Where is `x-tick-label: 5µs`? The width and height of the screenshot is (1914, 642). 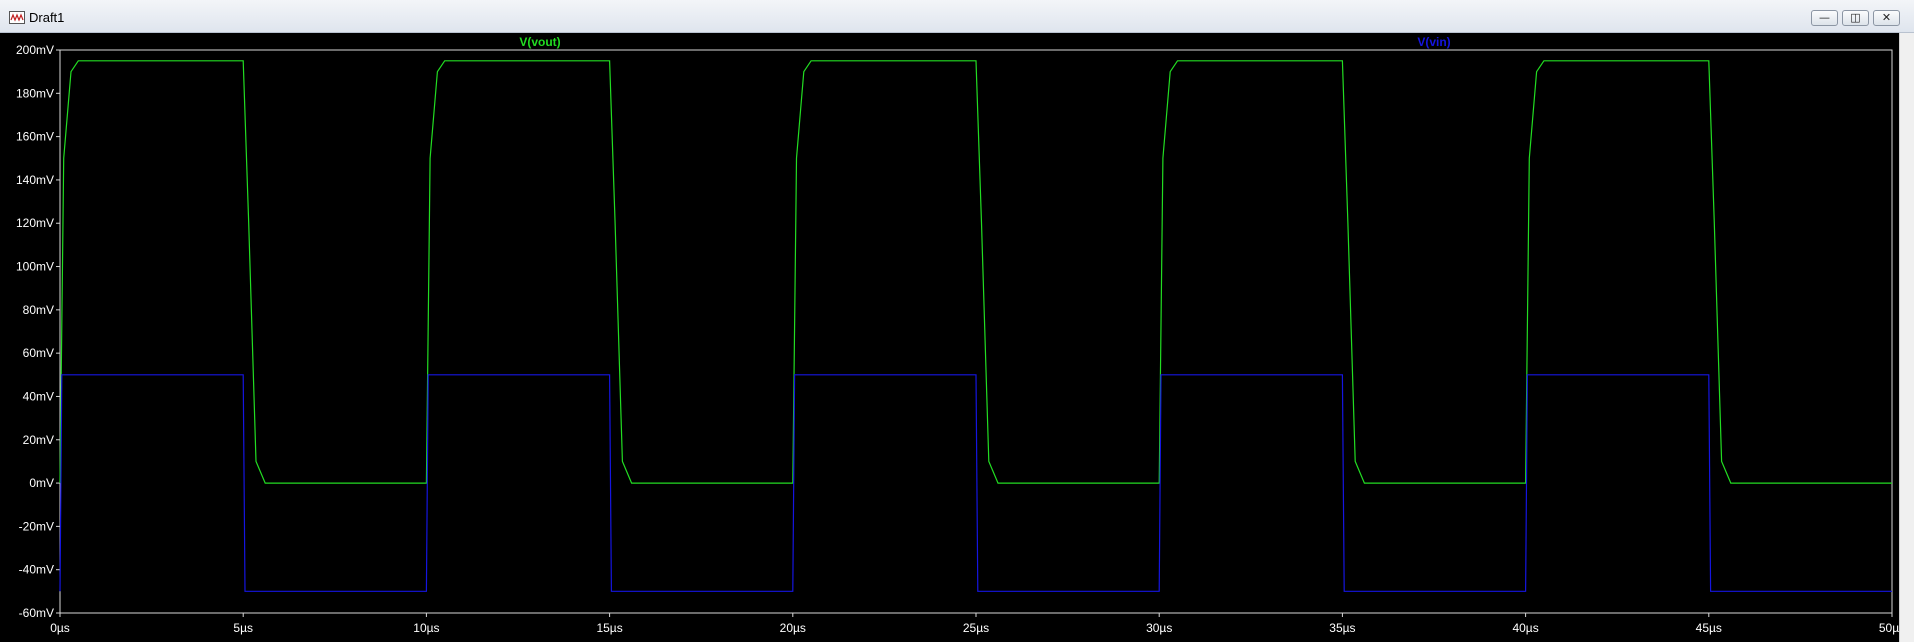
x-tick-label: 5µs is located at coordinates (243, 628).